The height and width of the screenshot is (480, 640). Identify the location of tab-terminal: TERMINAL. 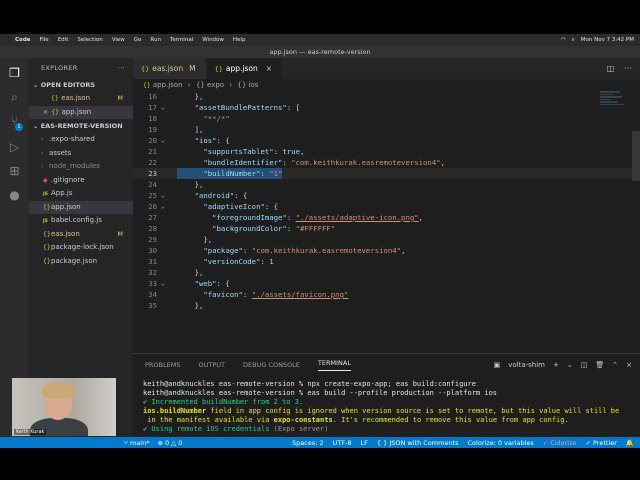
(334, 365).